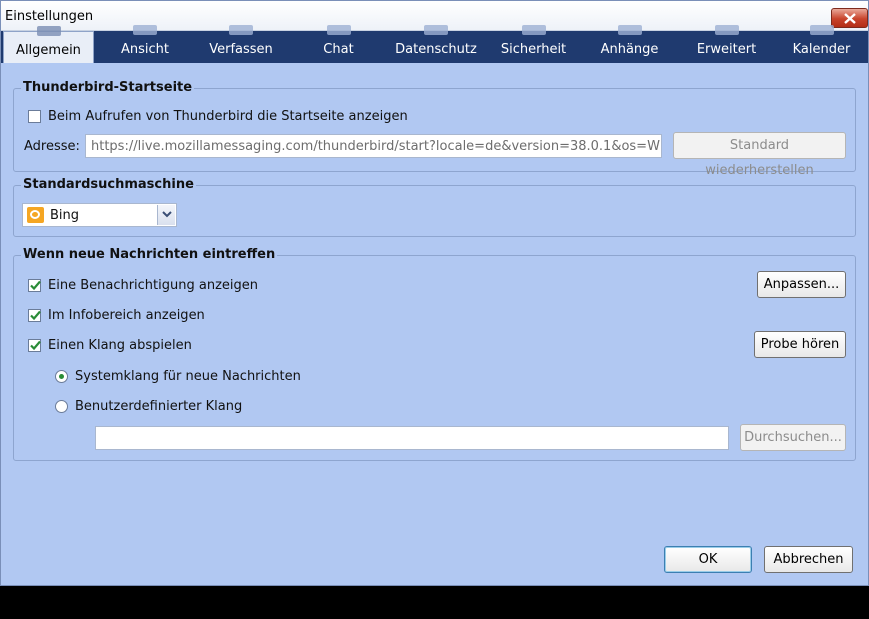  What do you see at coordinates (149, 254) in the screenshot?
I see `new-mail-group-label: Wenn neue Nachrichten eintreffen` at bounding box center [149, 254].